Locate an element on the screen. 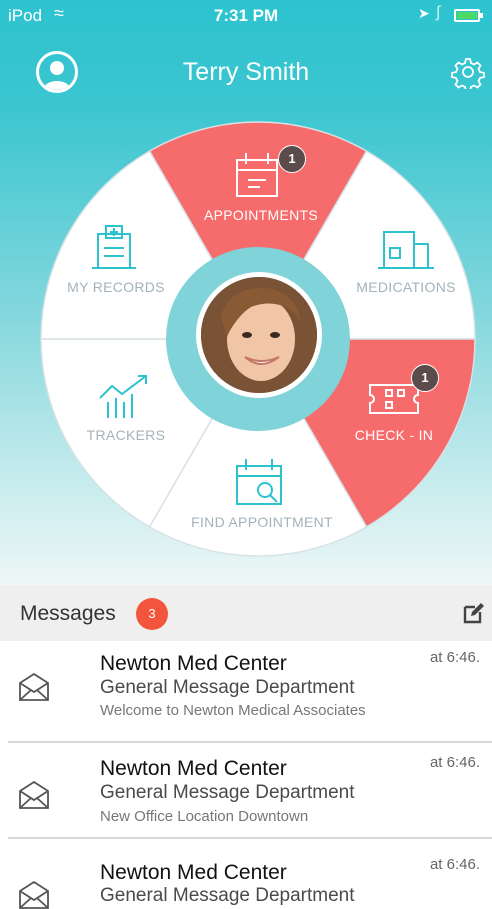 The image size is (492, 909). compose-button is located at coordinates (474, 613).